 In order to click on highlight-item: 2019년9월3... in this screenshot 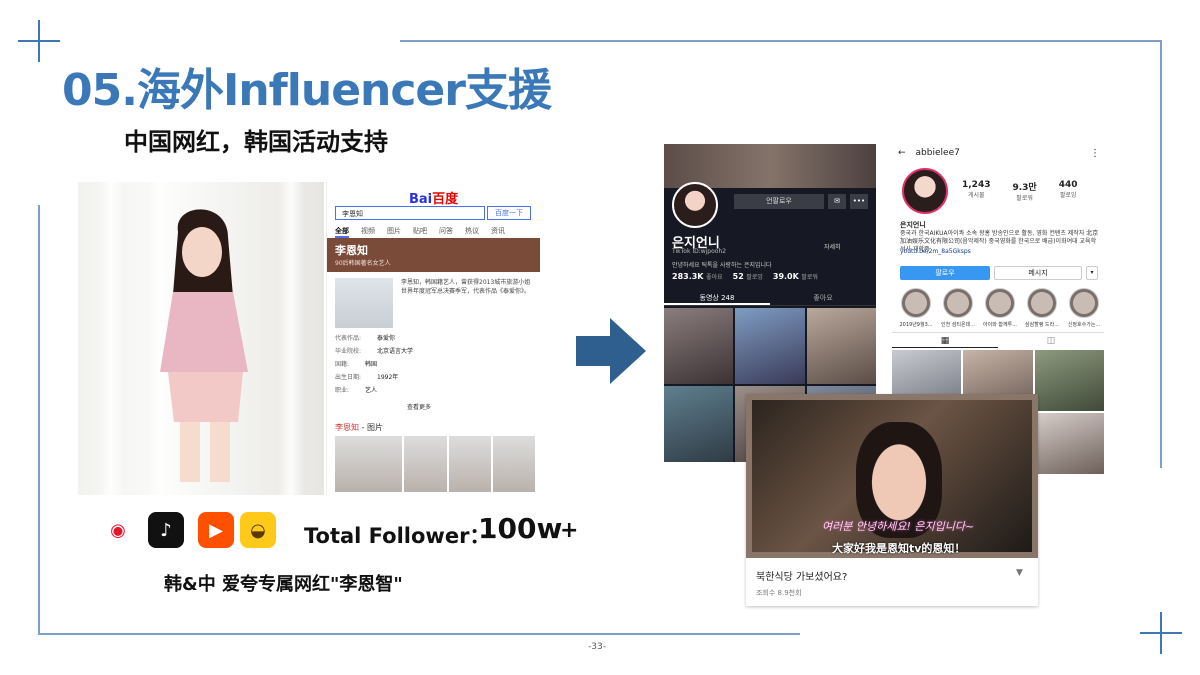, I will do `click(916, 308)`.